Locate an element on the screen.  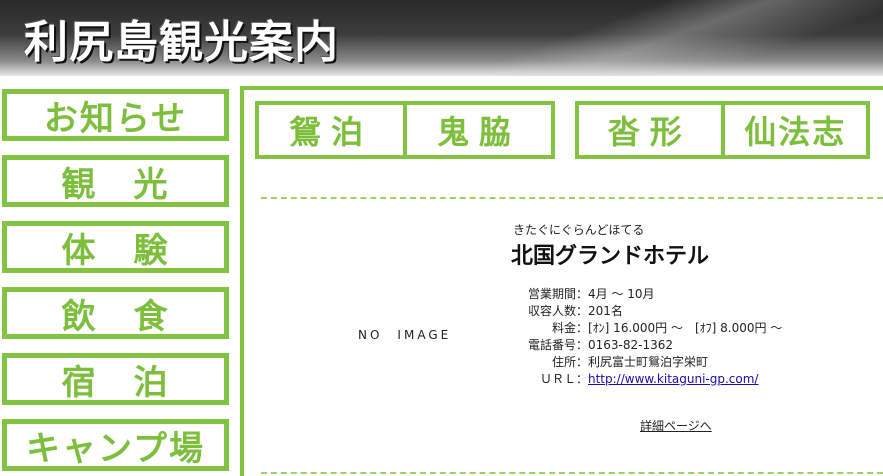
content-border-top is located at coordinates (561, 88).